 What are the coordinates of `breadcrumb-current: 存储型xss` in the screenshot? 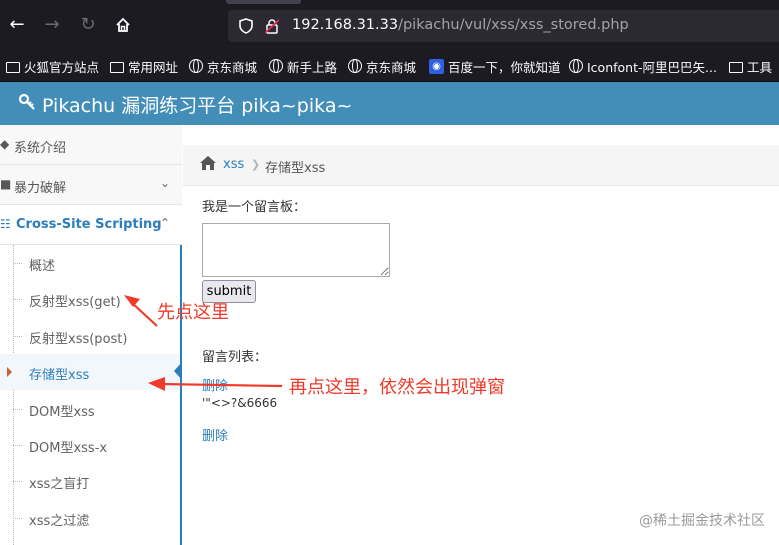 It's located at (295, 168).